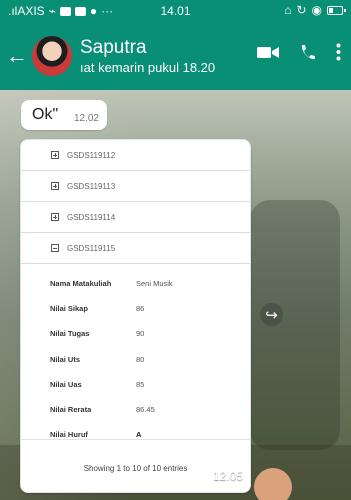 This screenshot has width=351, height=500. Describe the element at coordinates (150, 308) in the screenshot. I see `detail-row: Nilai Sikap 86` at that location.